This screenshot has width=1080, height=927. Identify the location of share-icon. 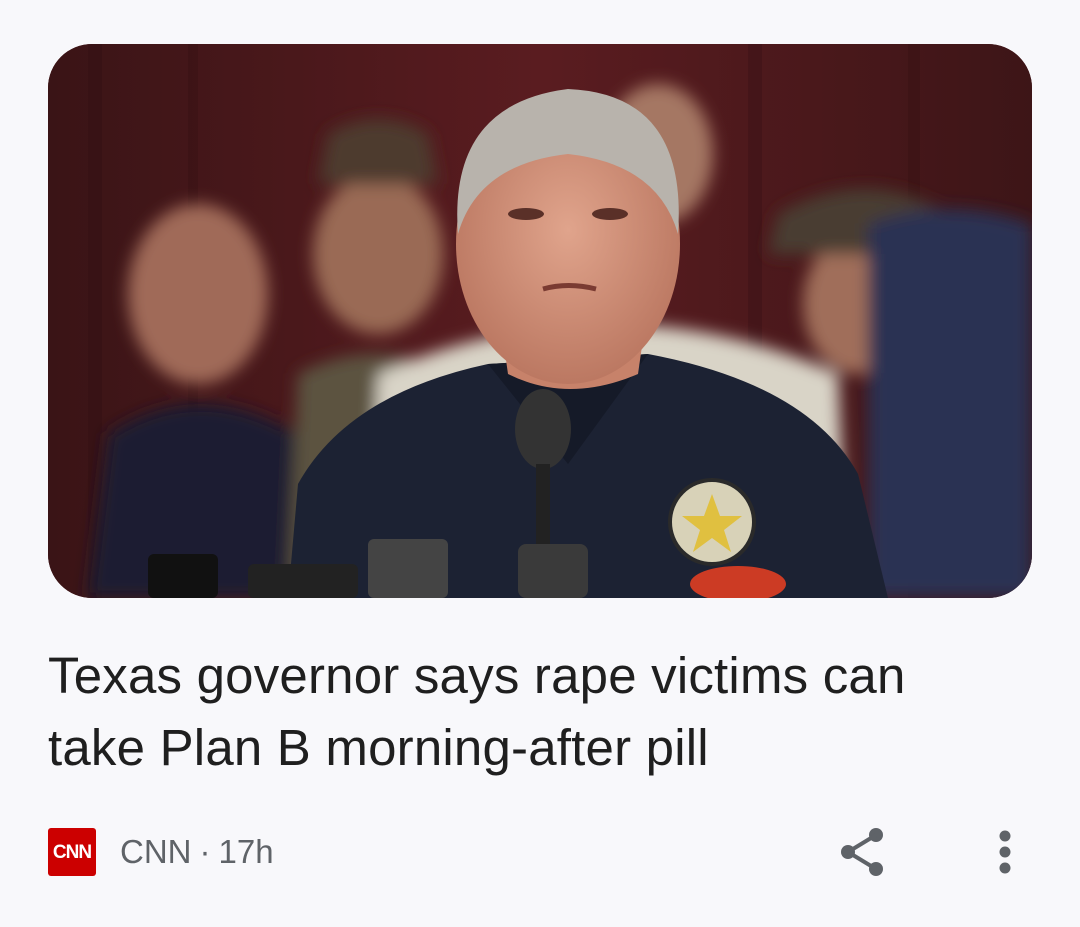
(862, 852).